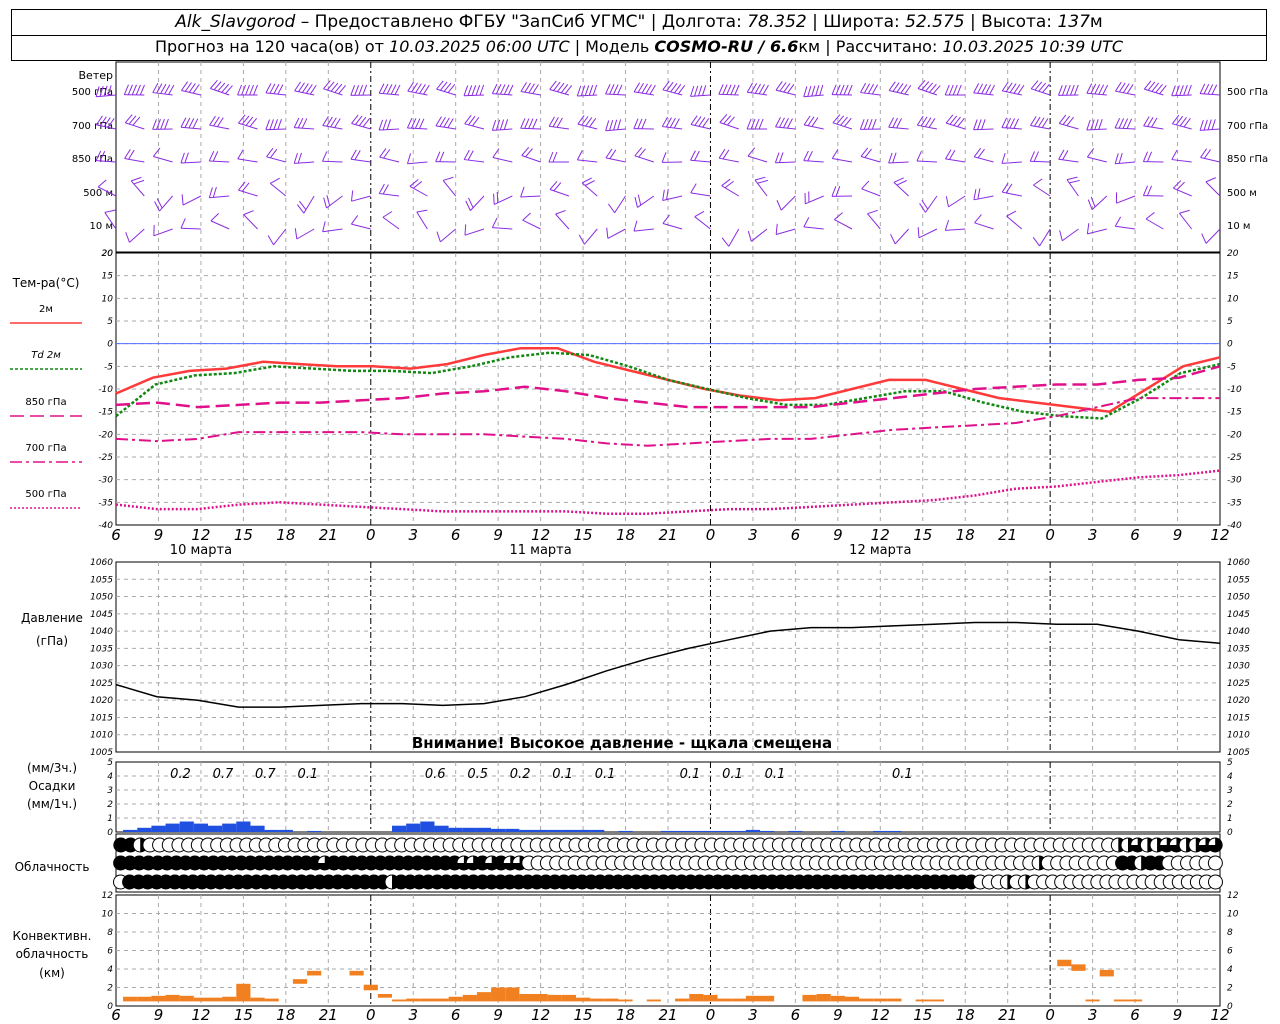 Image resolution: width=1280 pixels, height=1024 pixels. Describe the element at coordinates (1247, 159) in the screenshot. I see `wind-level-label-right: 850 гПа` at that location.